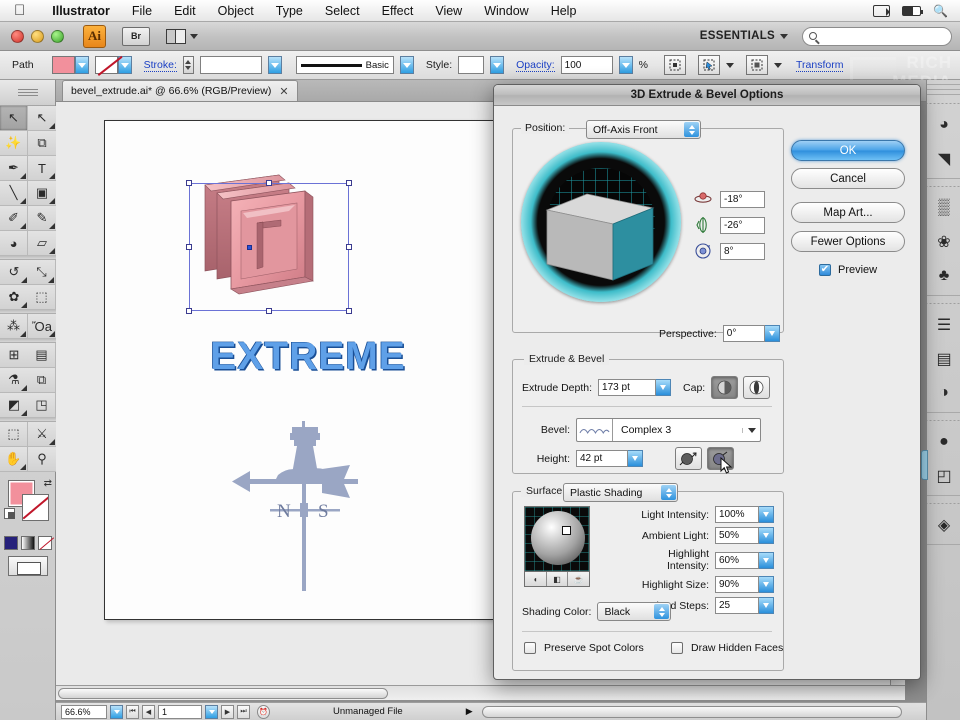 The image size is (960, 720). I want to click on zoom-tool: ⚲, so click(42, 459).